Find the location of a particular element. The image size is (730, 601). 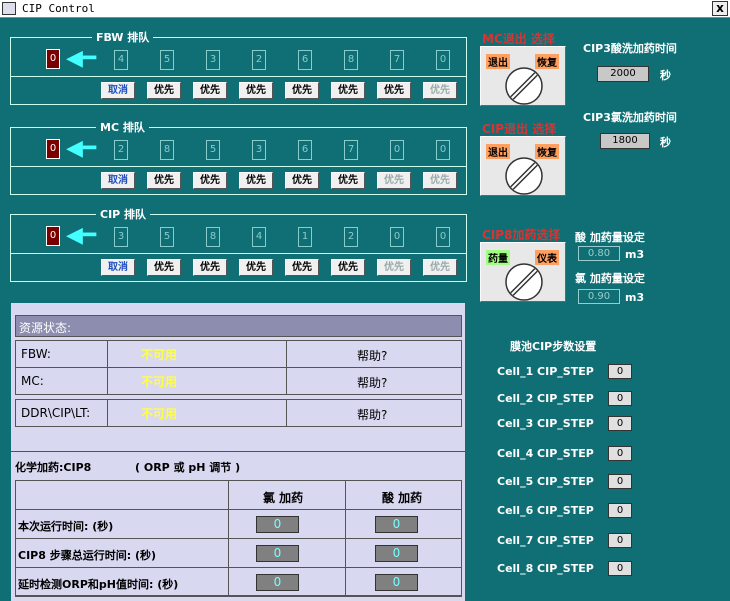

chem-subtitle: ( ORP 或 pH 调节 ) is located at coordinates (188, 467).